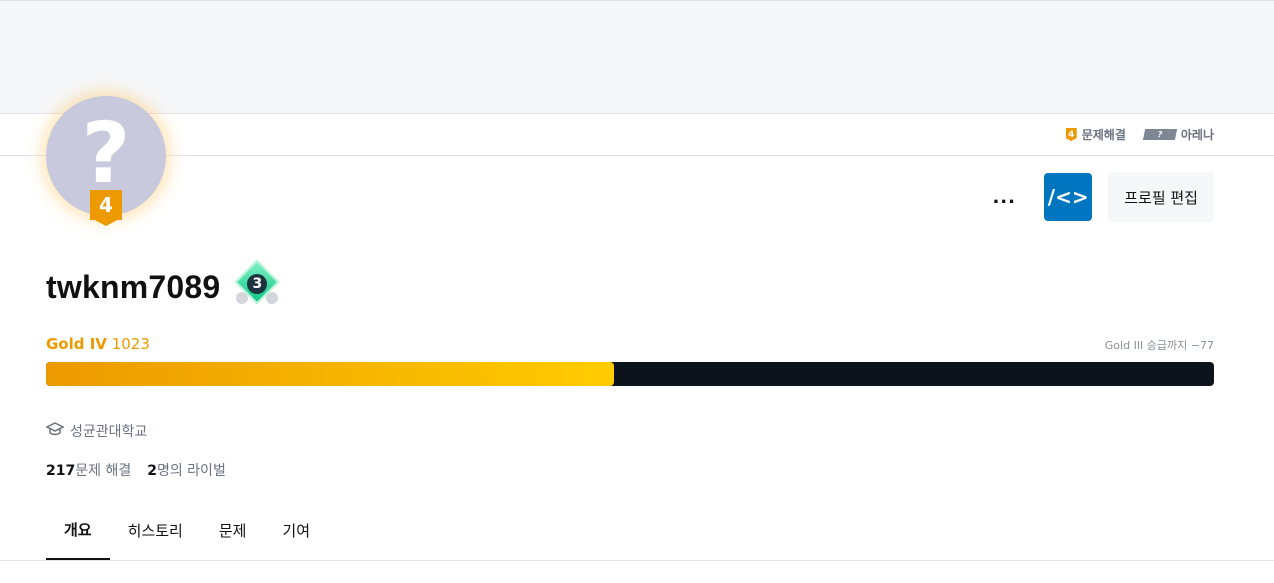 This screenshot has width=1274, height=583. Describe the element at coordinates (61, 471) in the screenshot. I see `solved-count: 217` at that location.